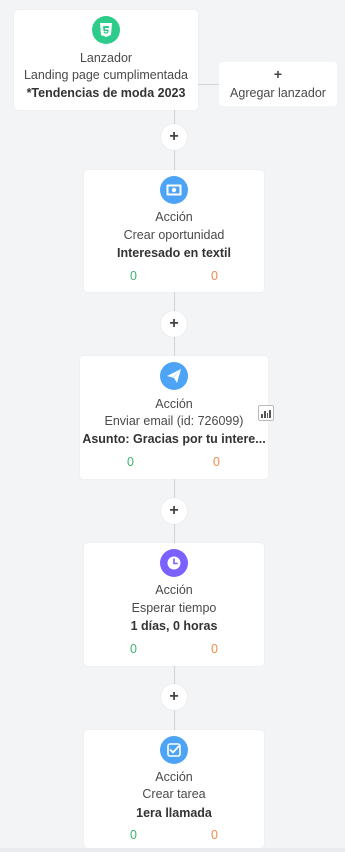 This screenshot has height=852, width=345. What do you see at coordinates (174, 608) in the screenshot?
I see `step-name: Esperar tiempo` at bounding box center [174, 608].